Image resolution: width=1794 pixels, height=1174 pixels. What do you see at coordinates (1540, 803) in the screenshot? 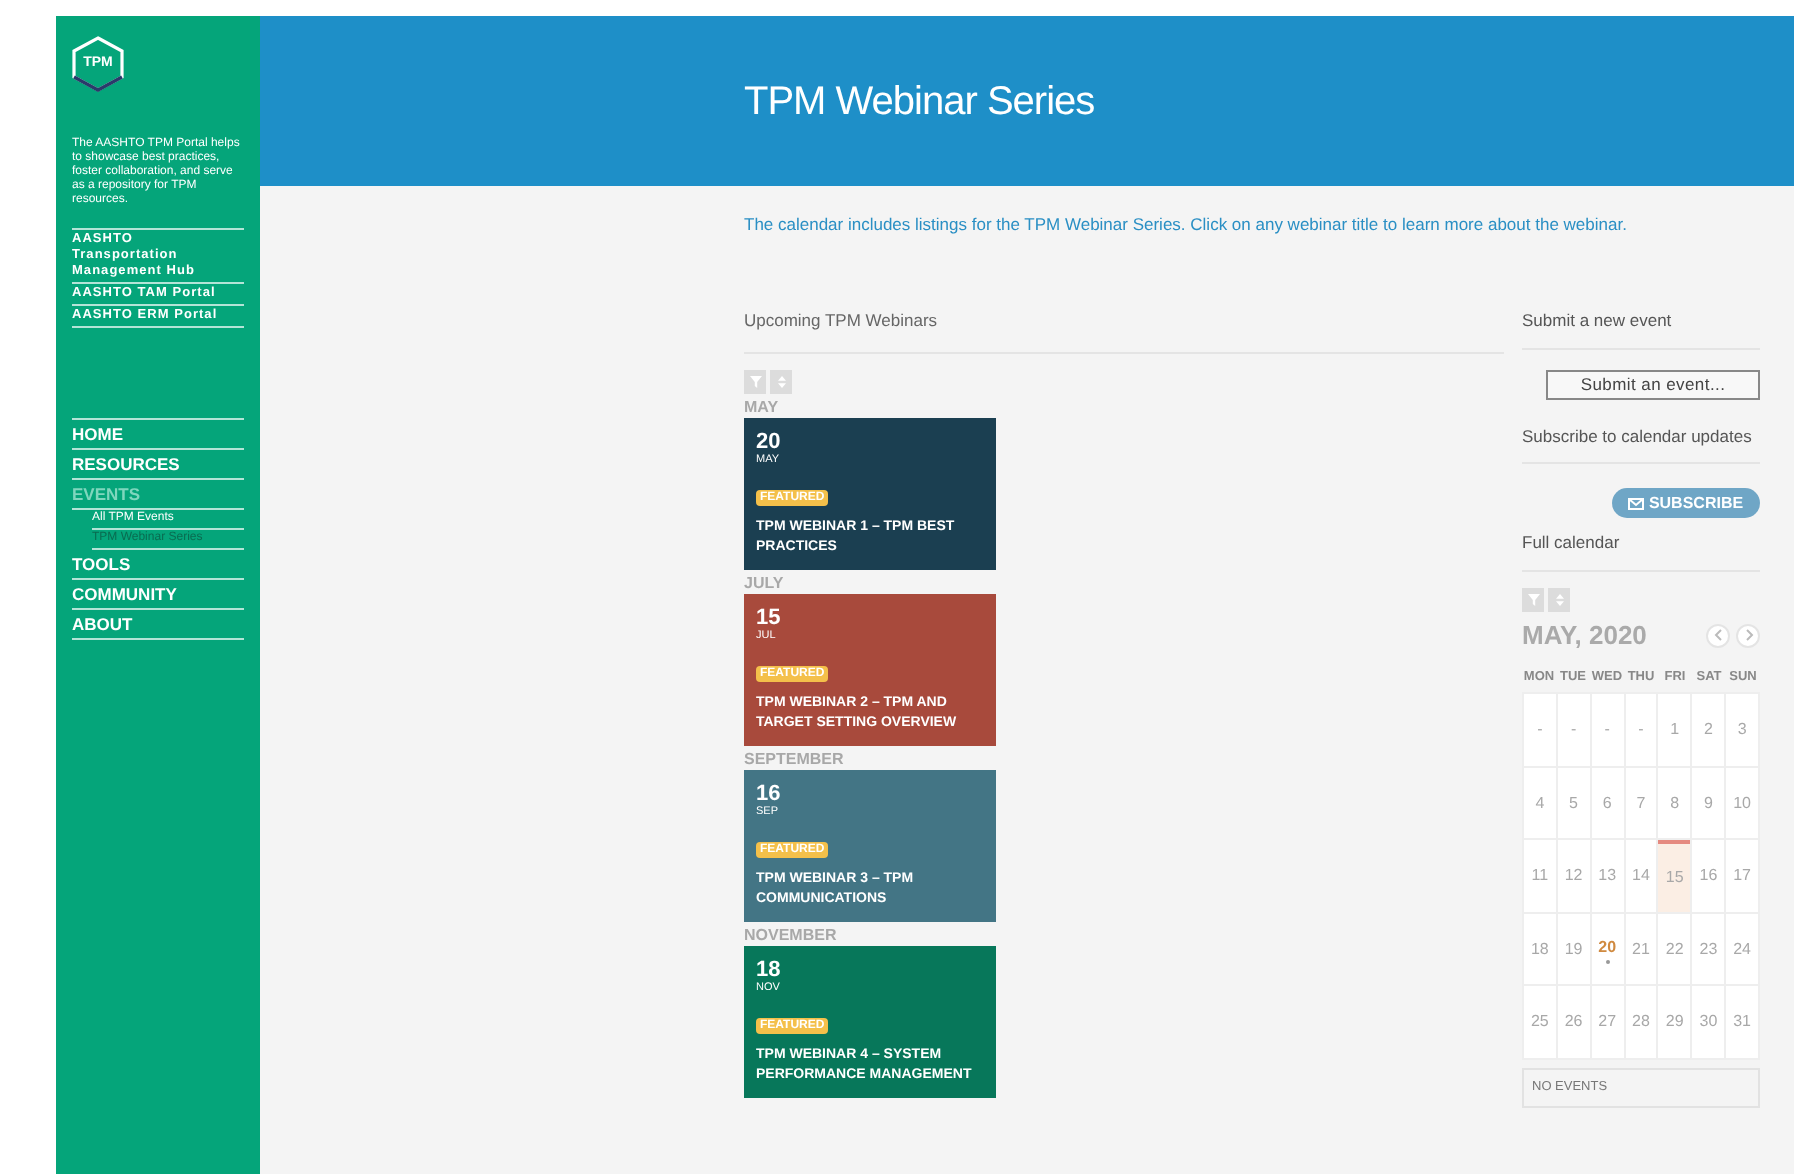
I see `day-cell: 4` at bounding box center [1540, 803].